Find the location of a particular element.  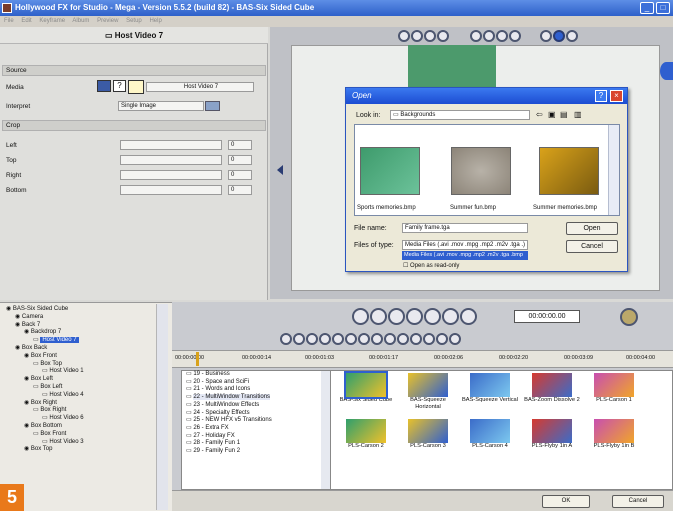

tree-node: ▭ Host Video 4 is located at coordinates (81, 396).